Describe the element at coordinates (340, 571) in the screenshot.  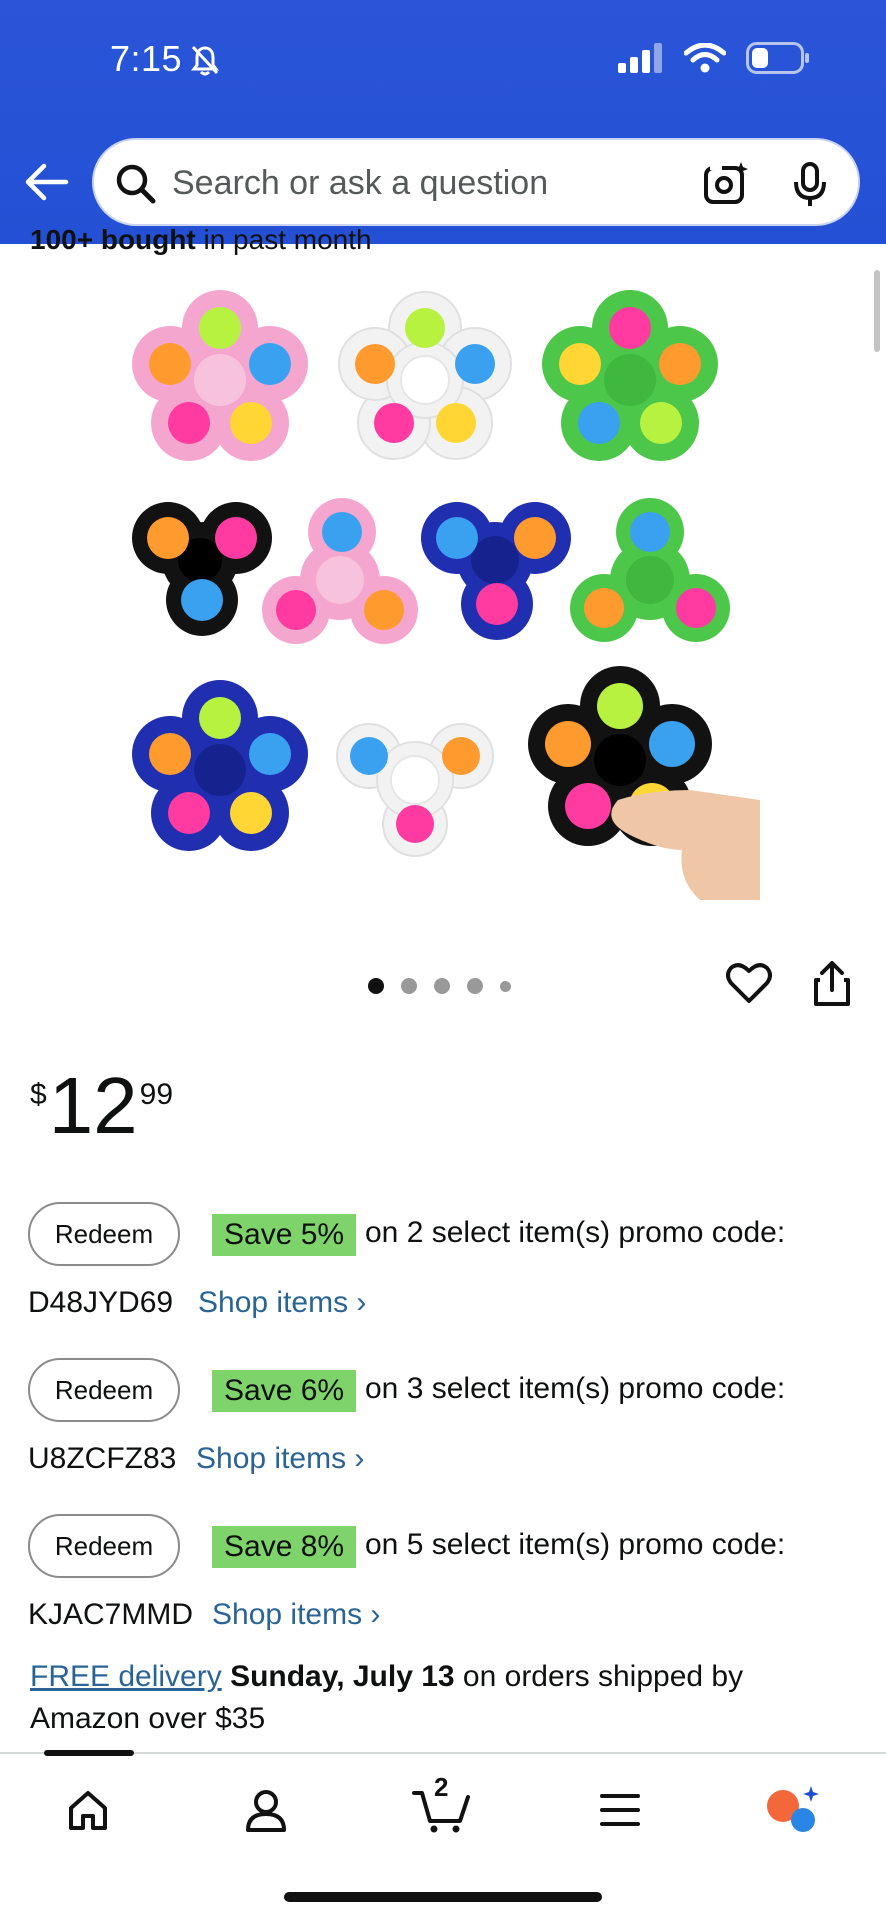
I see `spinner-pink-tri` at that location.